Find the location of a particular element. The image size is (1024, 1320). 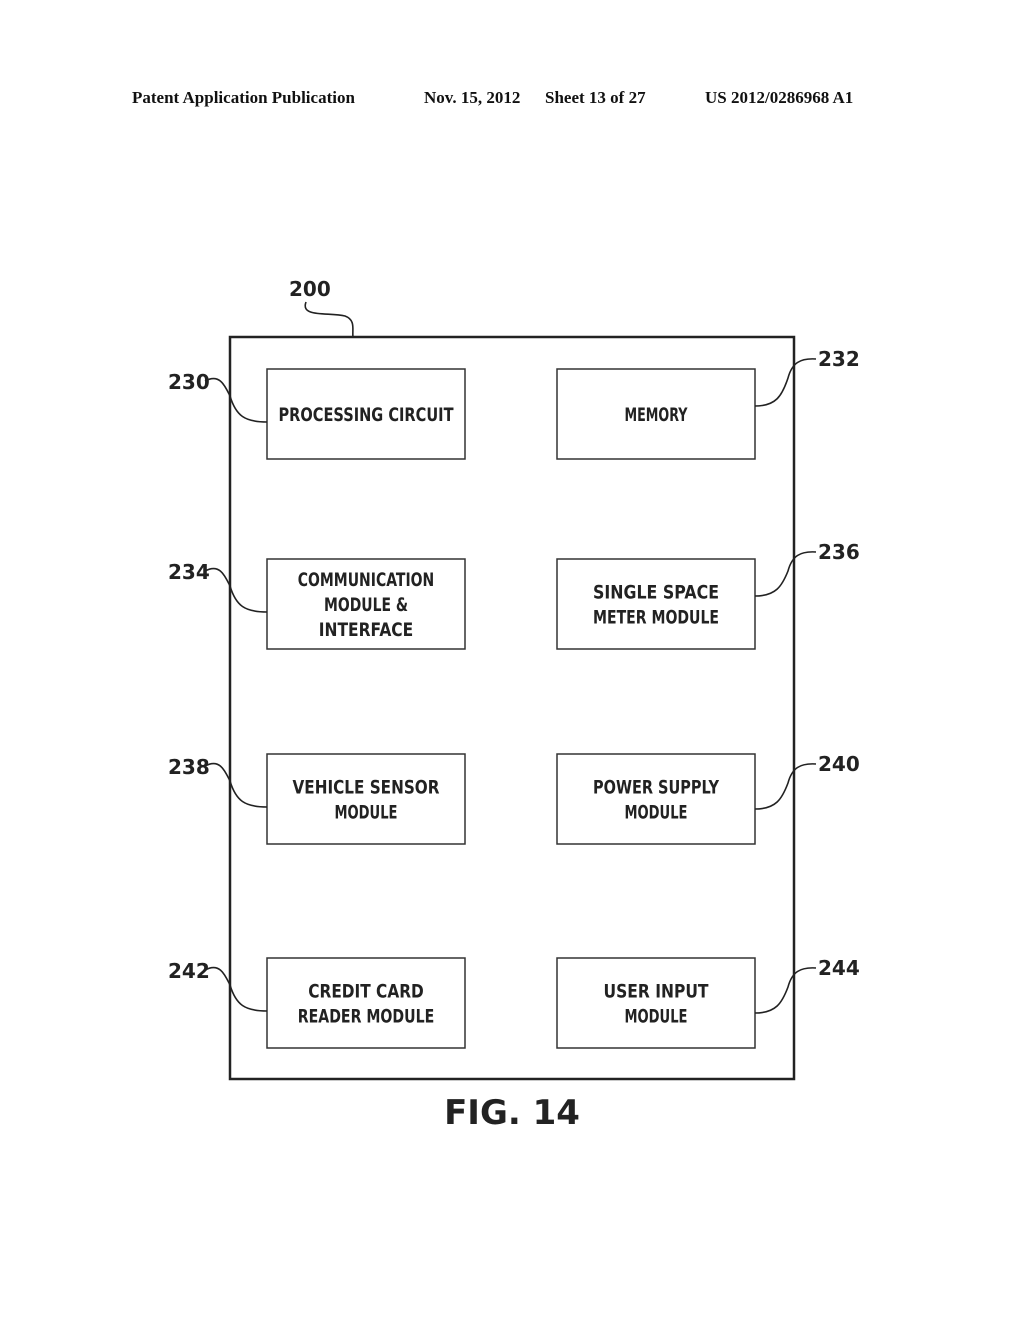

outer-ref-label: 200 is located at coordinates (310, 289).